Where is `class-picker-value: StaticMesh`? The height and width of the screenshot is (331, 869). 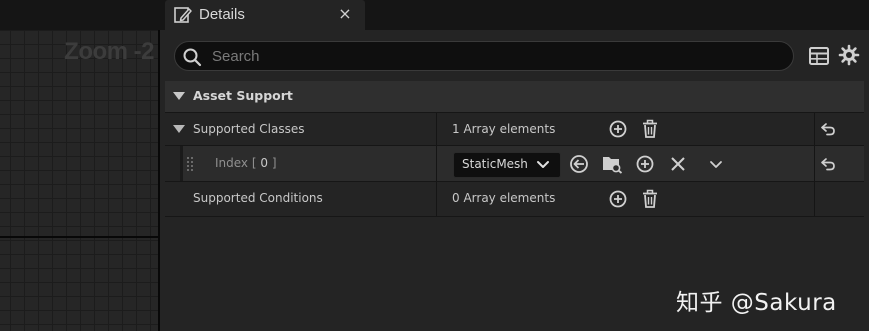 class-picker-value: StaticMesh is located at coordinates (495, 164).